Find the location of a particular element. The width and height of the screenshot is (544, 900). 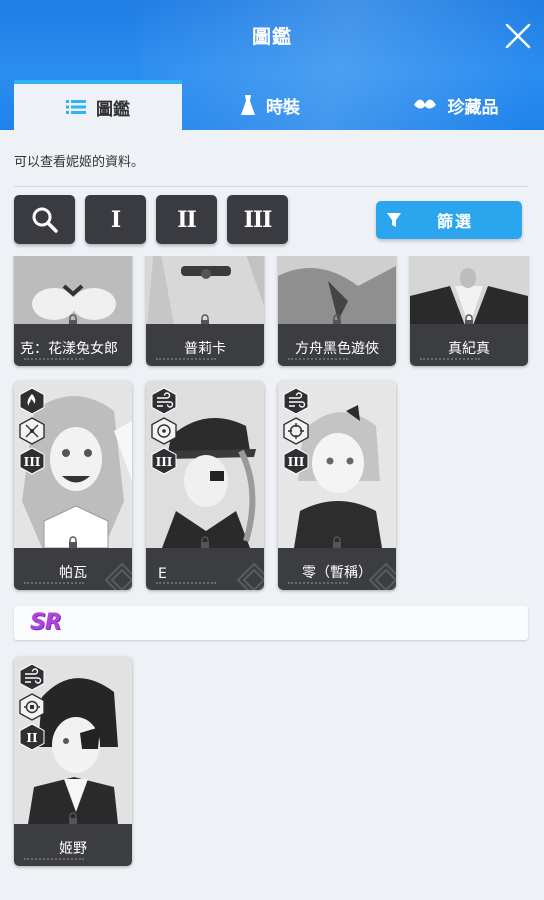

tab-label: 時裝 is located at coordinates (283, 107).